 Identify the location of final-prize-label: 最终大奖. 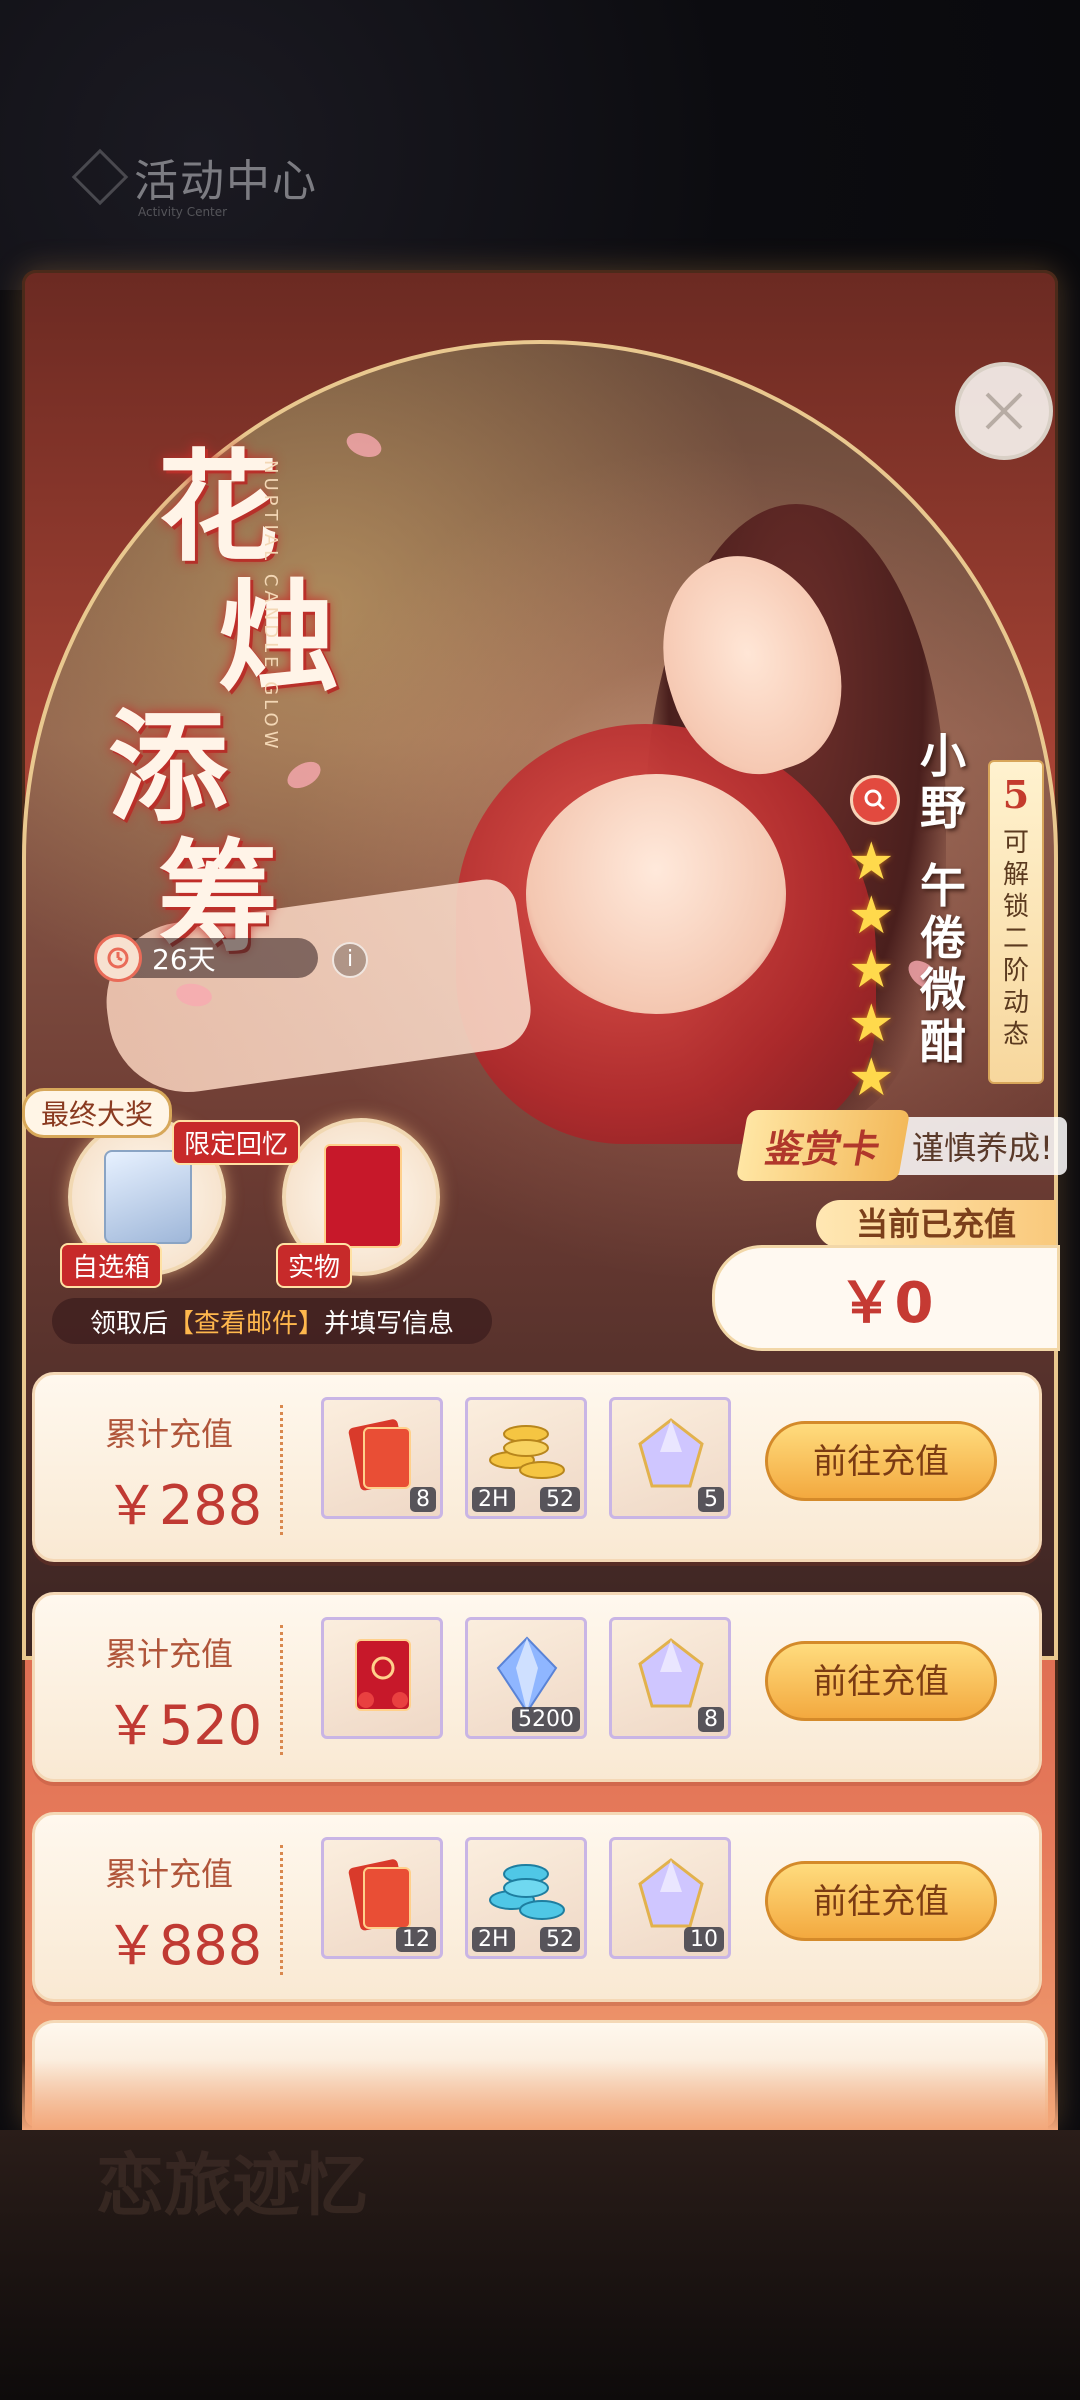
(97, 1113).